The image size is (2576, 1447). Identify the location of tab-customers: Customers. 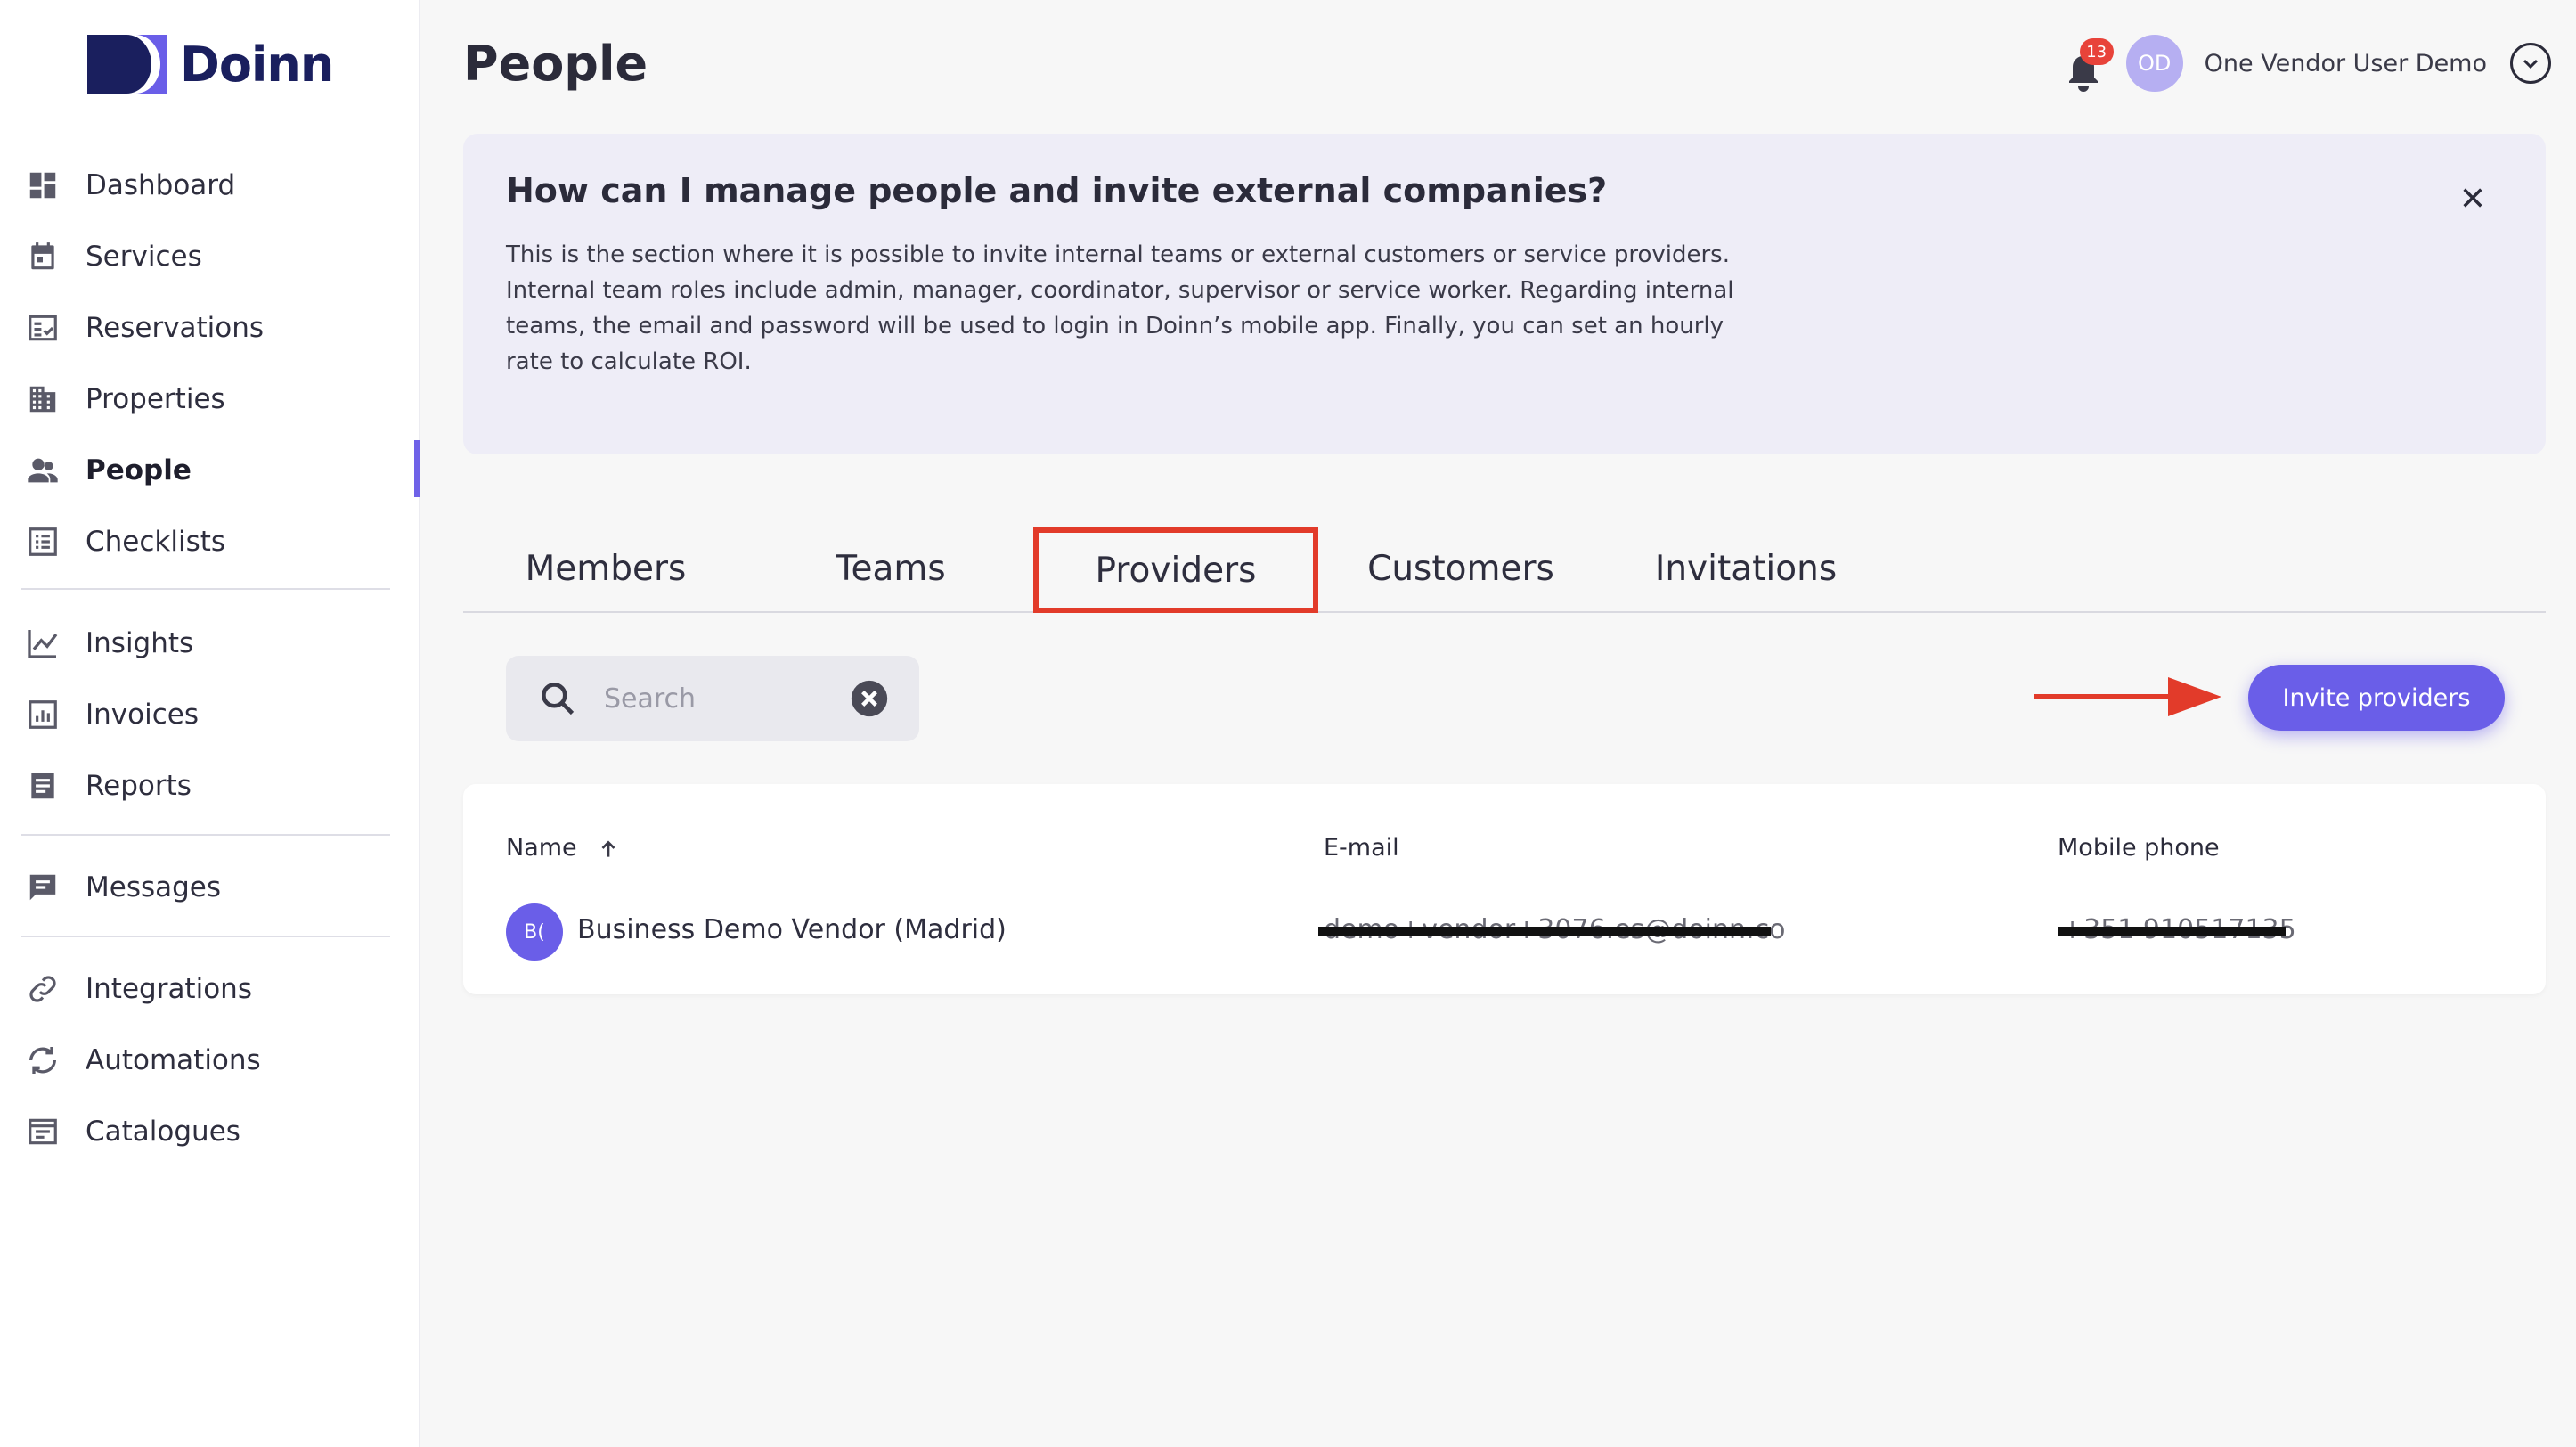
(1461, 568).